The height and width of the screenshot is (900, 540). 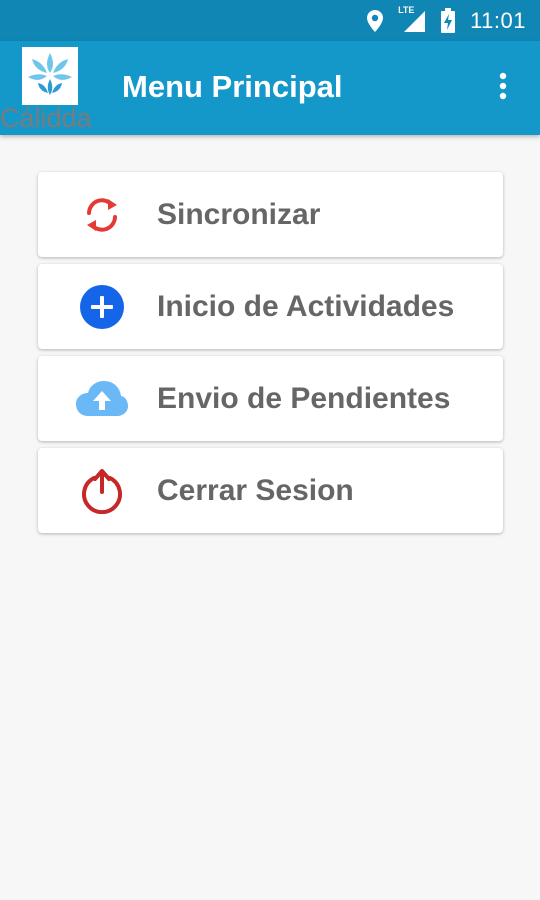 I want to click on location-icon, so click(x=375, y=21).